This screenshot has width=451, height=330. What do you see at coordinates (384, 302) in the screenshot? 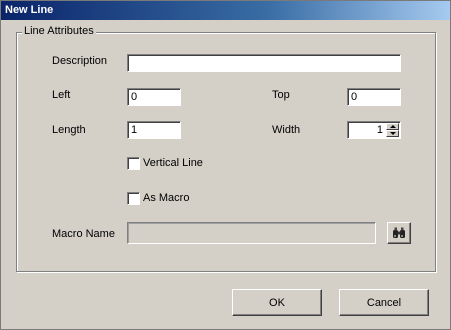
I see `cancel-button: Cancel` at bounding box center [384, 302].